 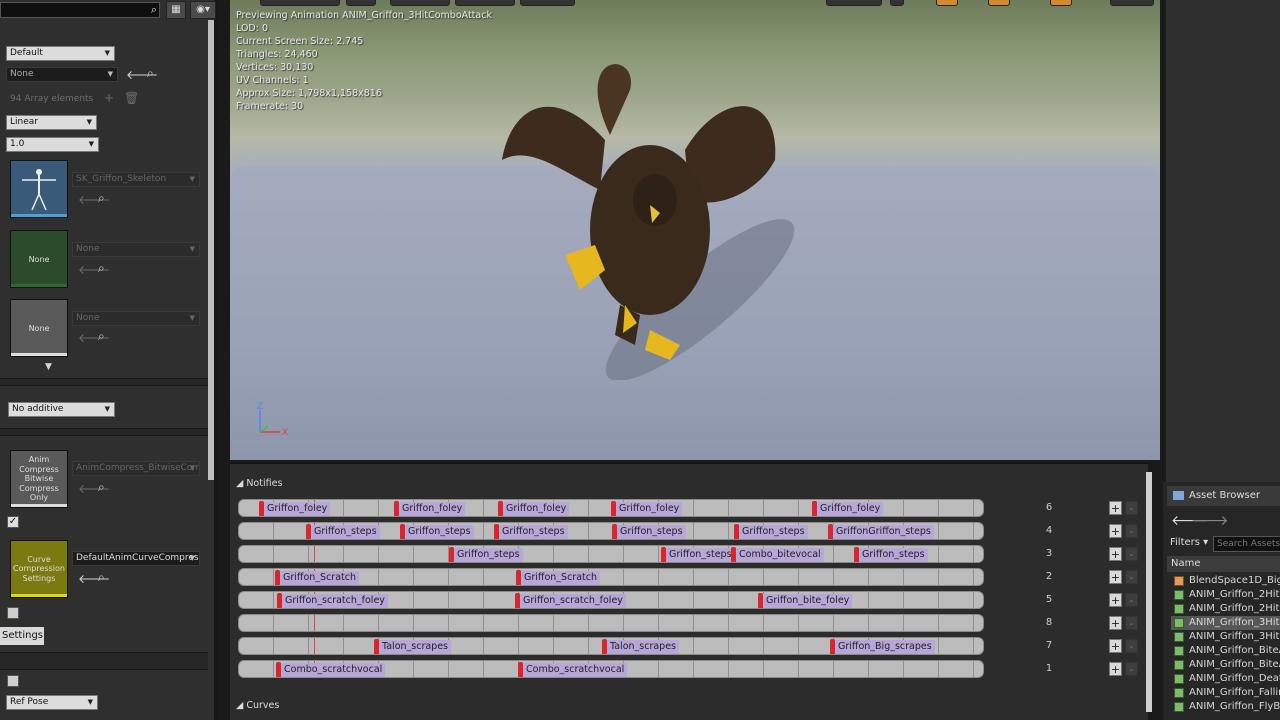 What do you see at coordinates (39, 259) in the screenshot?
I see `asset-thumbnail-none-1: None` at bounding box center [39, 259].